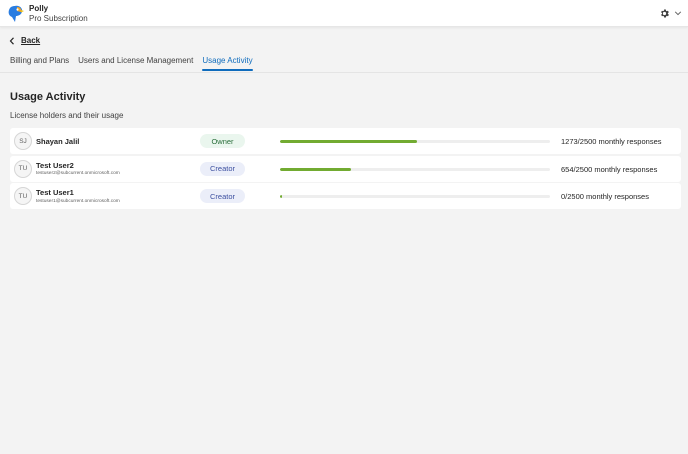  I want to click on page-title: Usage Activity, so click(48, 97).